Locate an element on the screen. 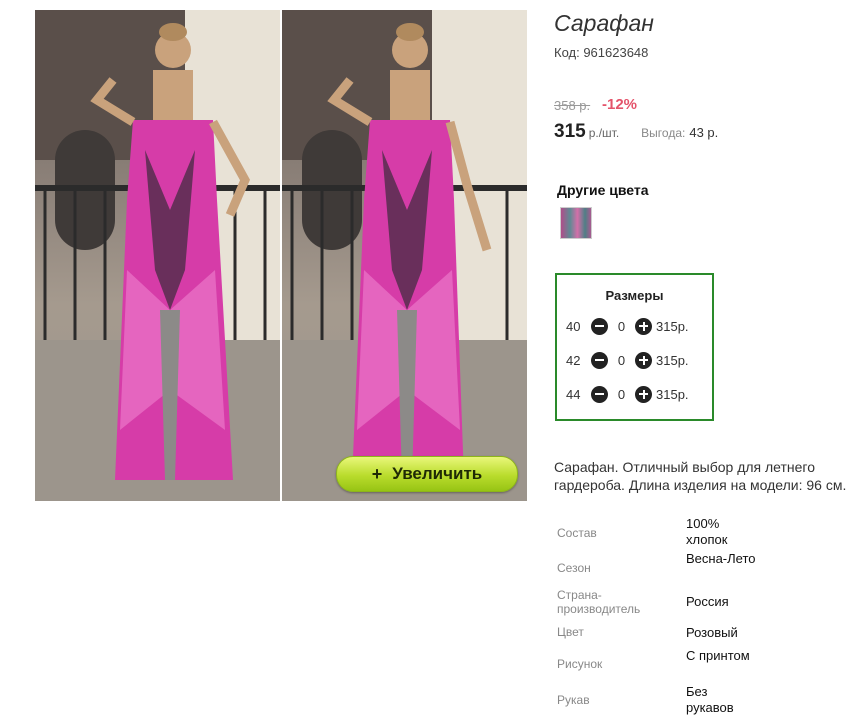 The width and height of the screenshot is (866, 725). attribute-value: С принтом is located at coordinates (718, 655).